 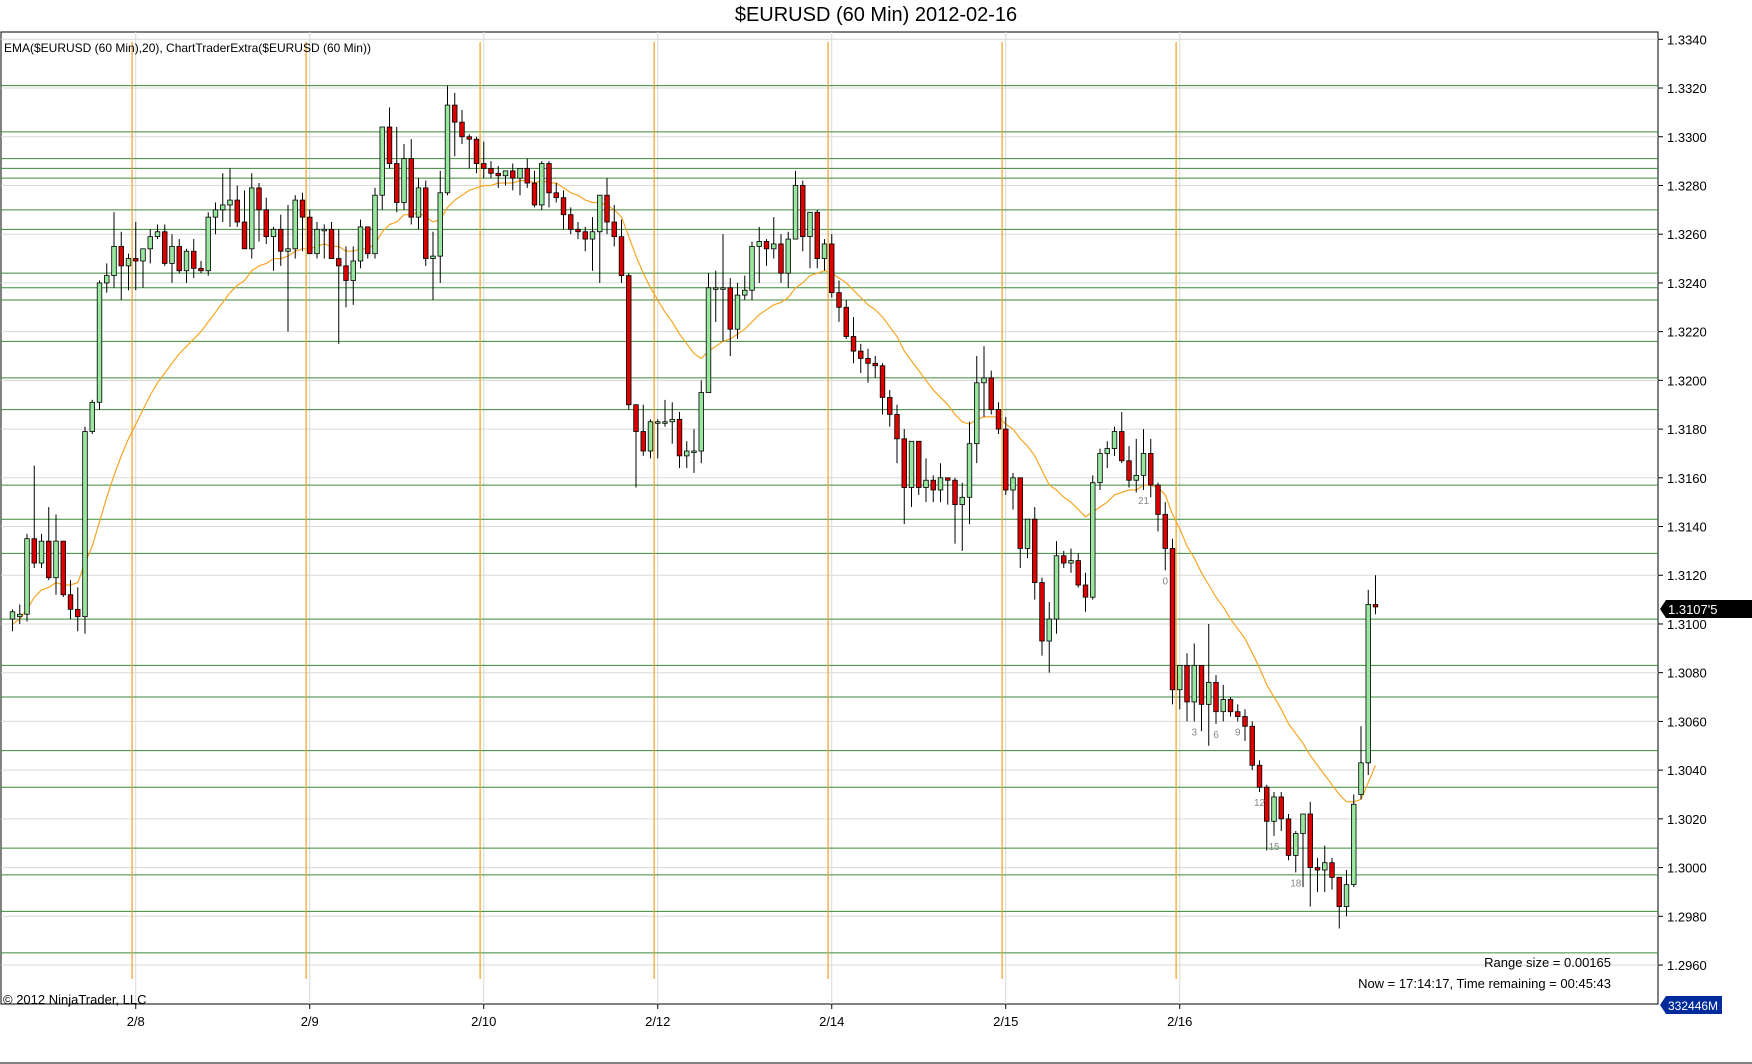 What do you see at coordinates (1687, 965) in the screenshot?
I see `y-tick-label: 1.2960` at bounding box center [1687, 965].